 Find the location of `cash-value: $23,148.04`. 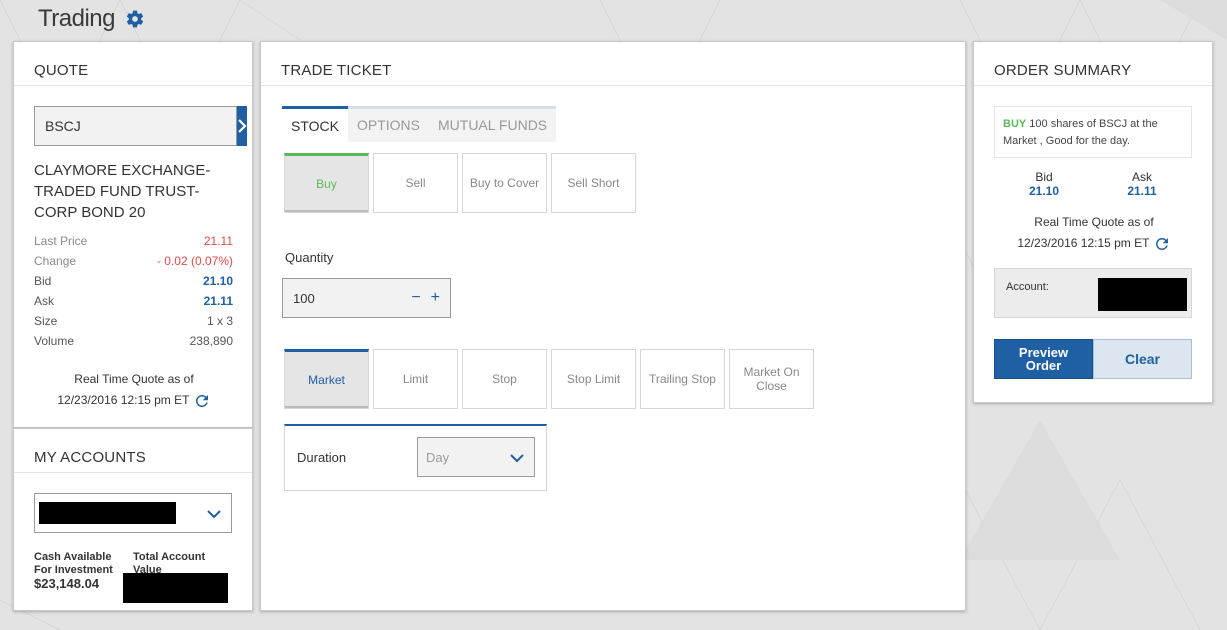

cash-value: $23,148.04 is located at coordinates (67, 583).